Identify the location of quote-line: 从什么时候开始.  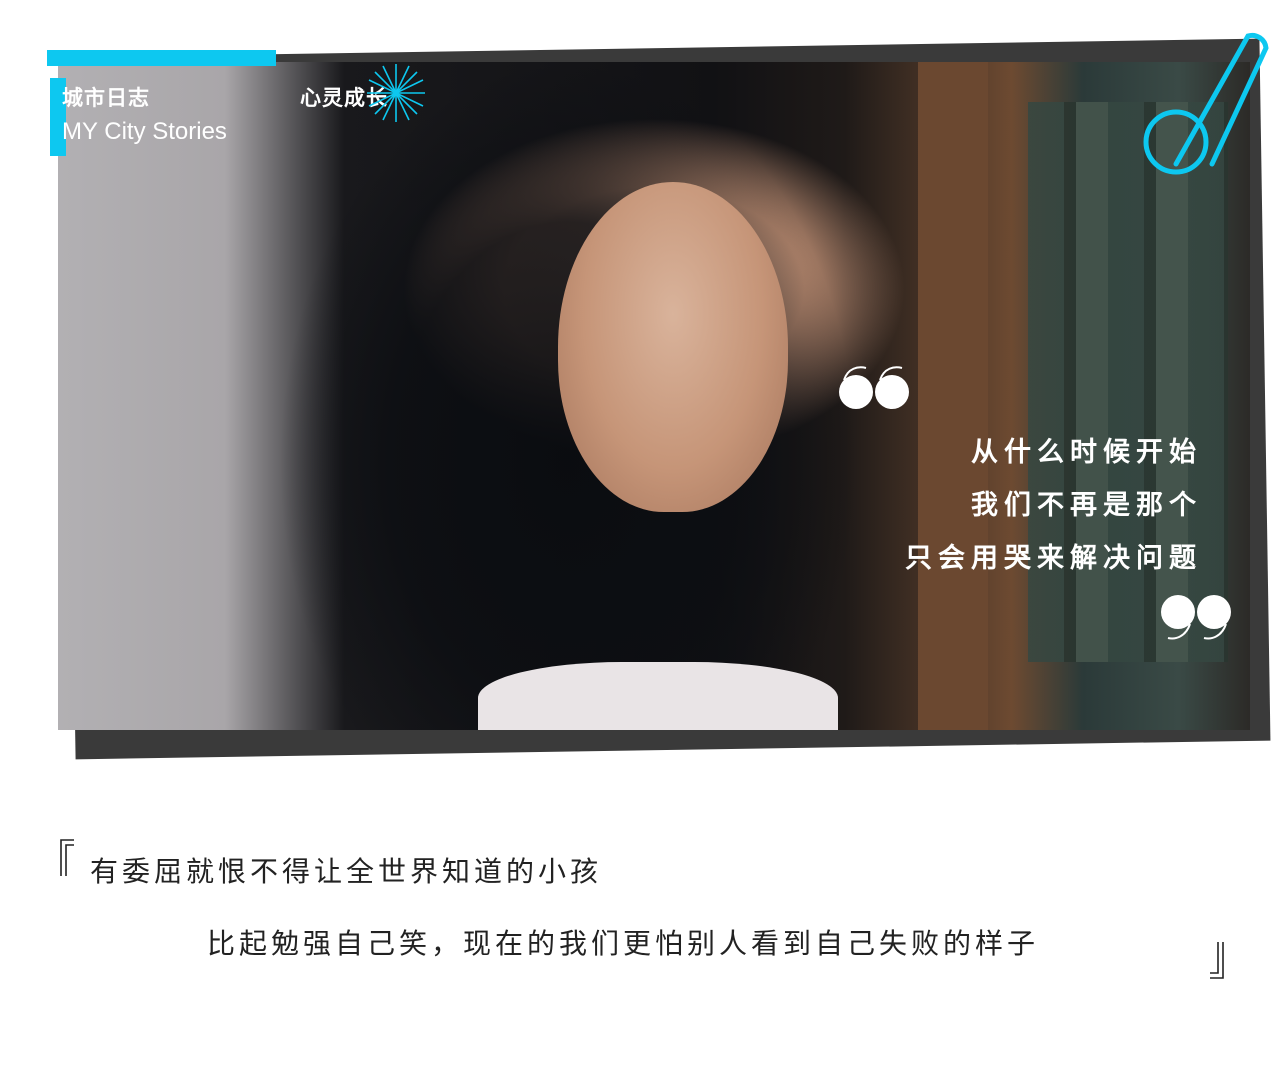
(1086, 452).